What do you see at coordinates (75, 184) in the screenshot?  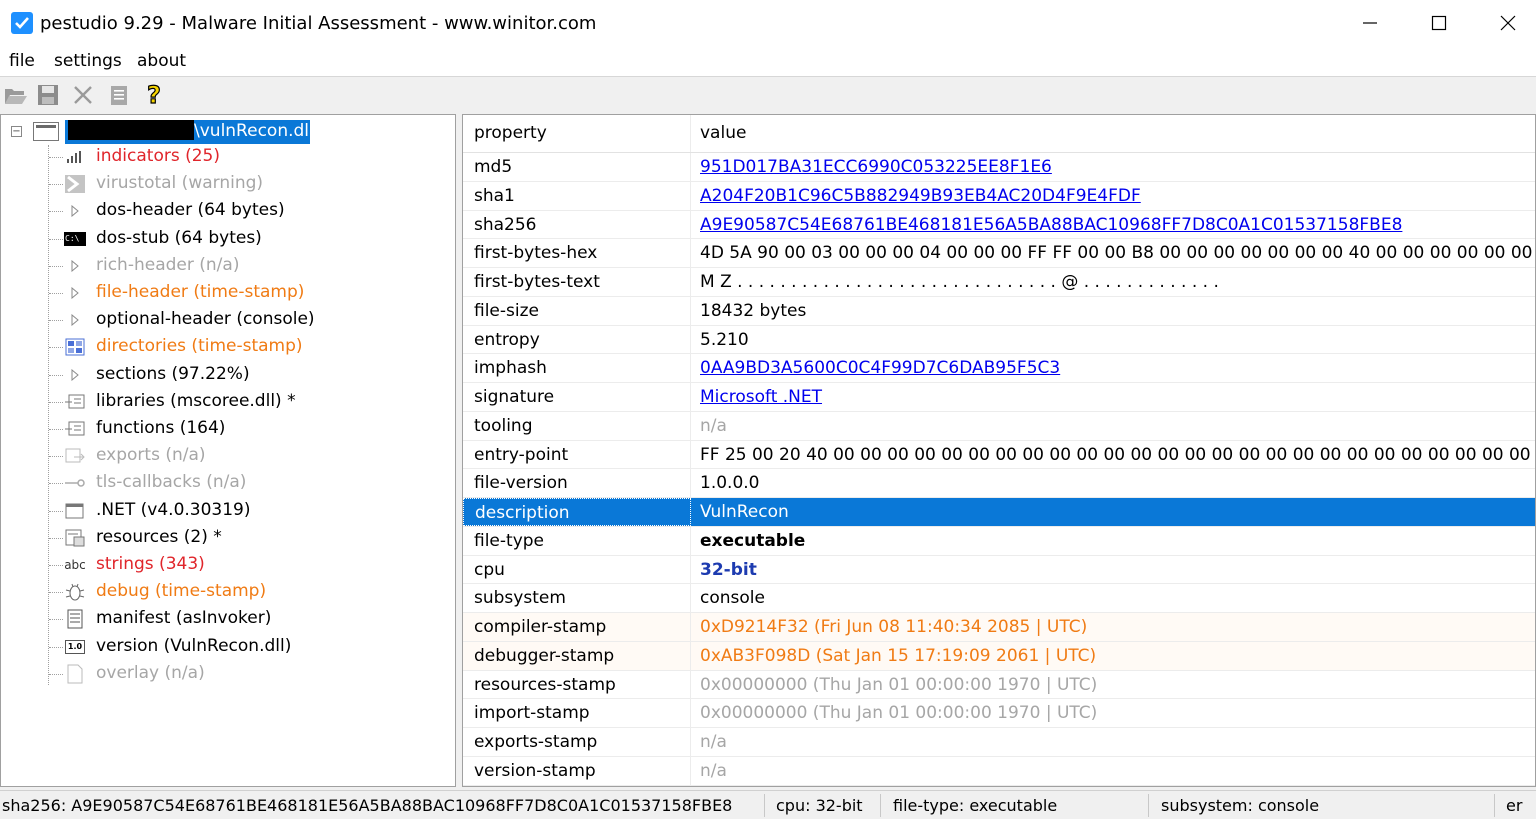 I see `virustotal-icon` at bounding box center [75, 184].